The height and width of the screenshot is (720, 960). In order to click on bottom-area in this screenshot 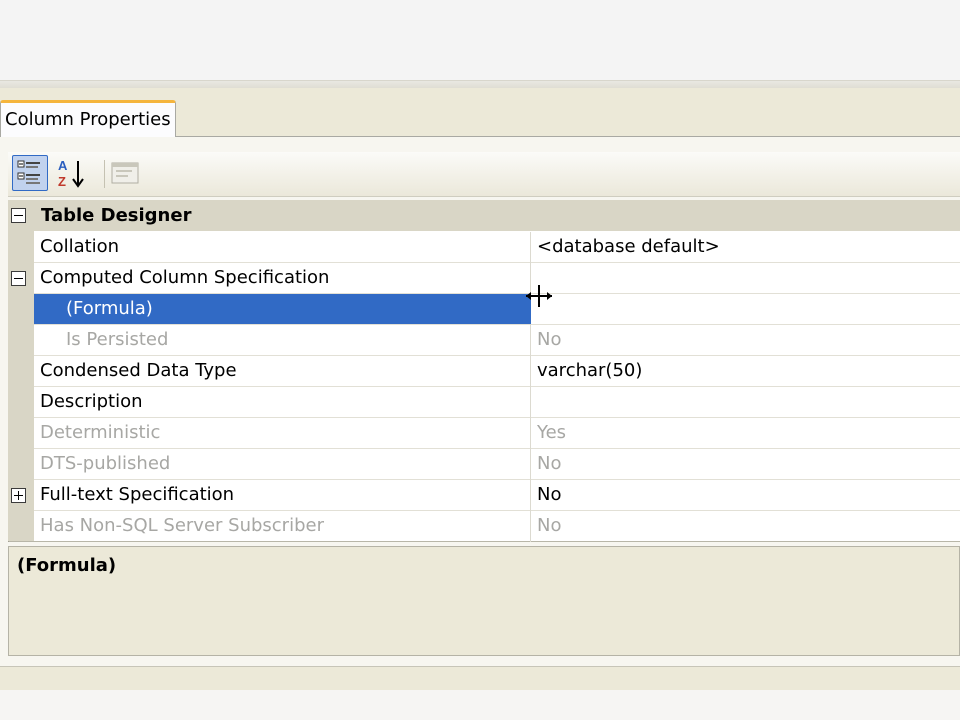, I will do `click(480, 705)`.